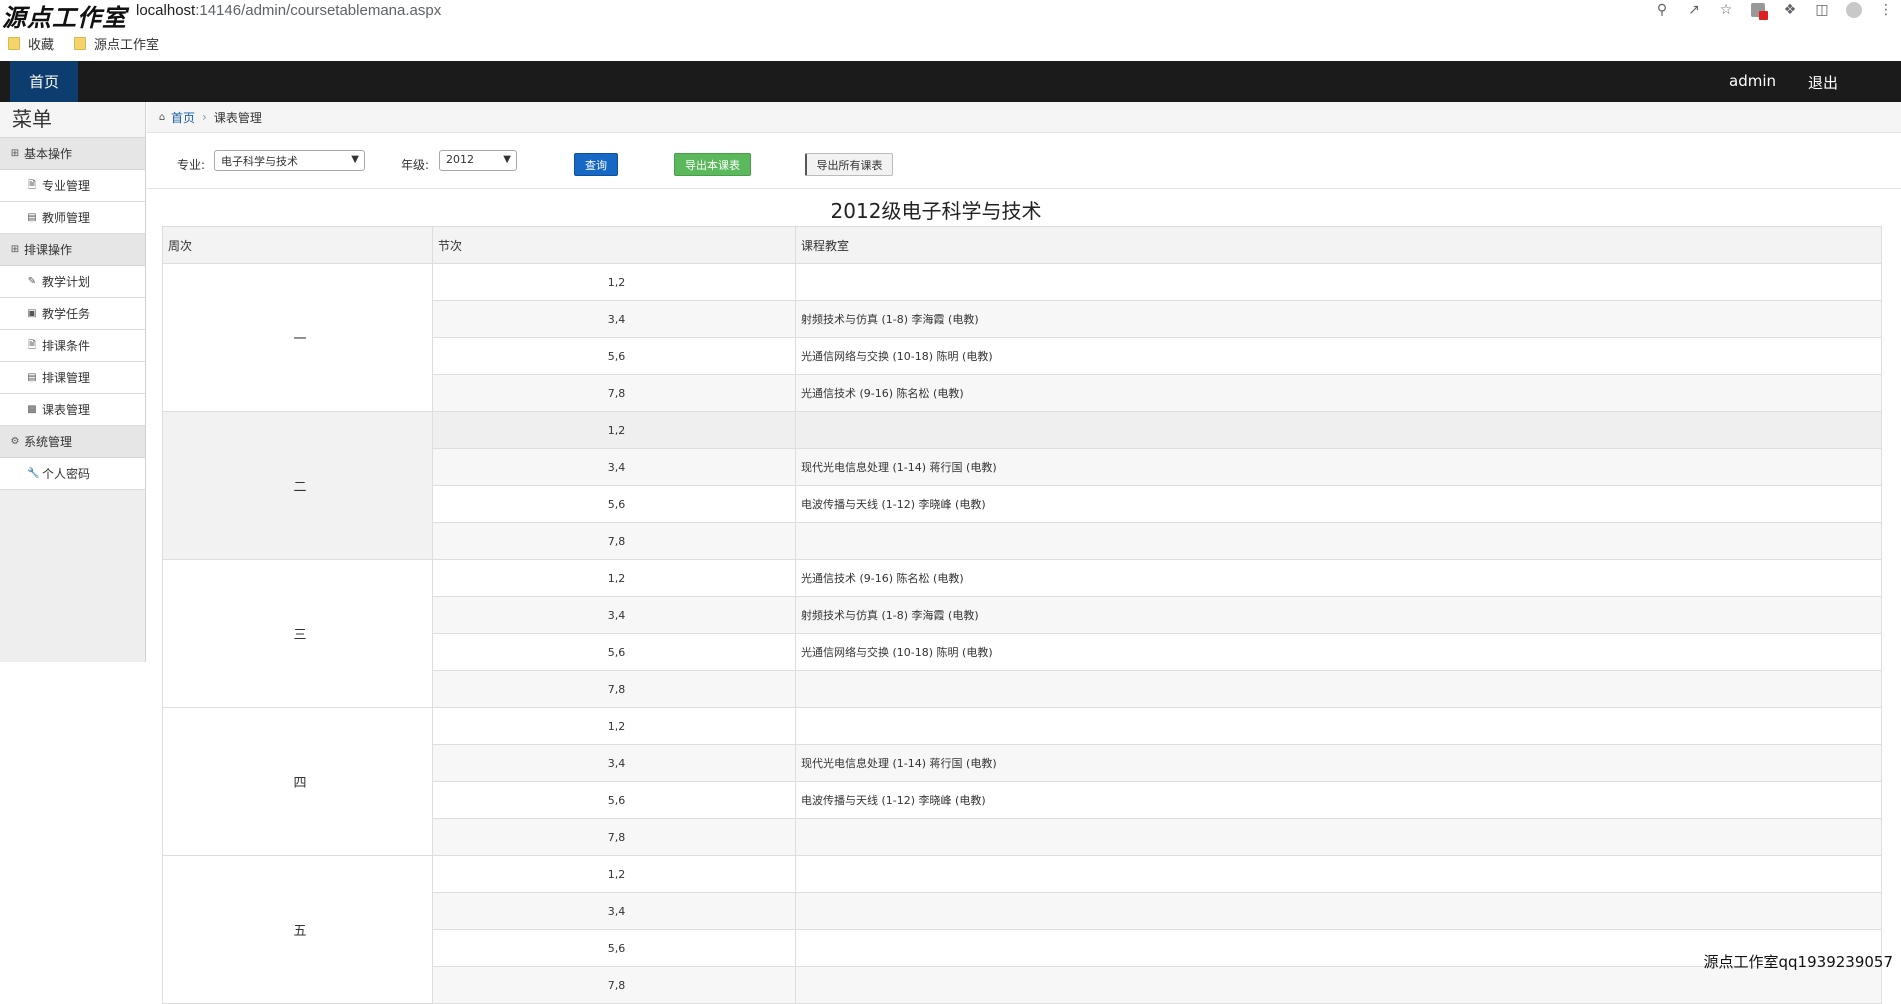  What do you see at coordinates (15, 441) in the screenshot?
I see `gear-icon: ⚙` at bounding box center [15, 441].